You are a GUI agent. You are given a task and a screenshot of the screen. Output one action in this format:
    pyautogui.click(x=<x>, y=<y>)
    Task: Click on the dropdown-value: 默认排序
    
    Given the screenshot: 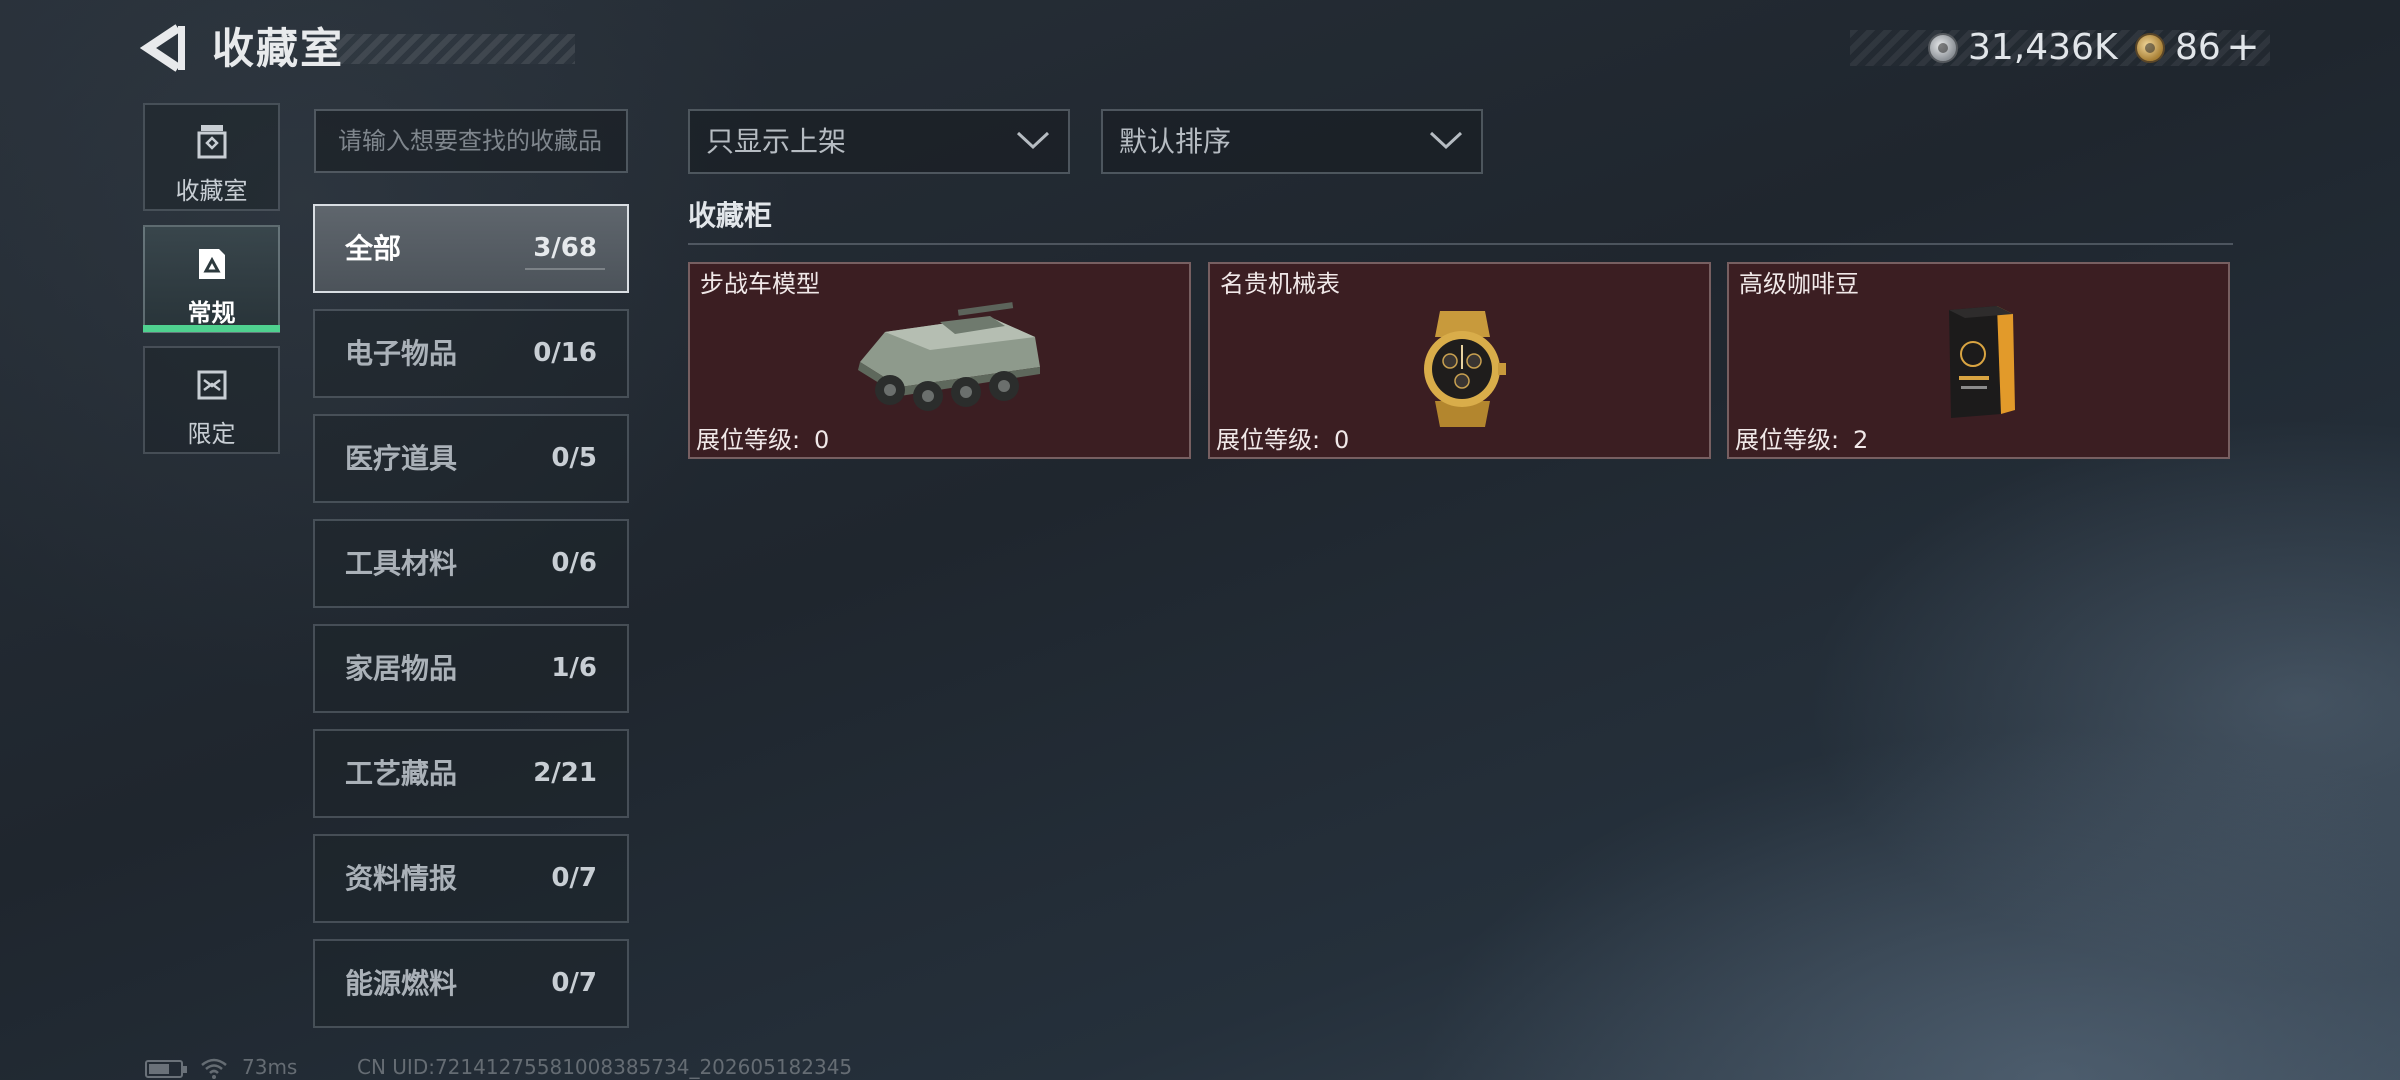 What is the action you would take?
    pyautogui.click(x=1175, y=141)
    